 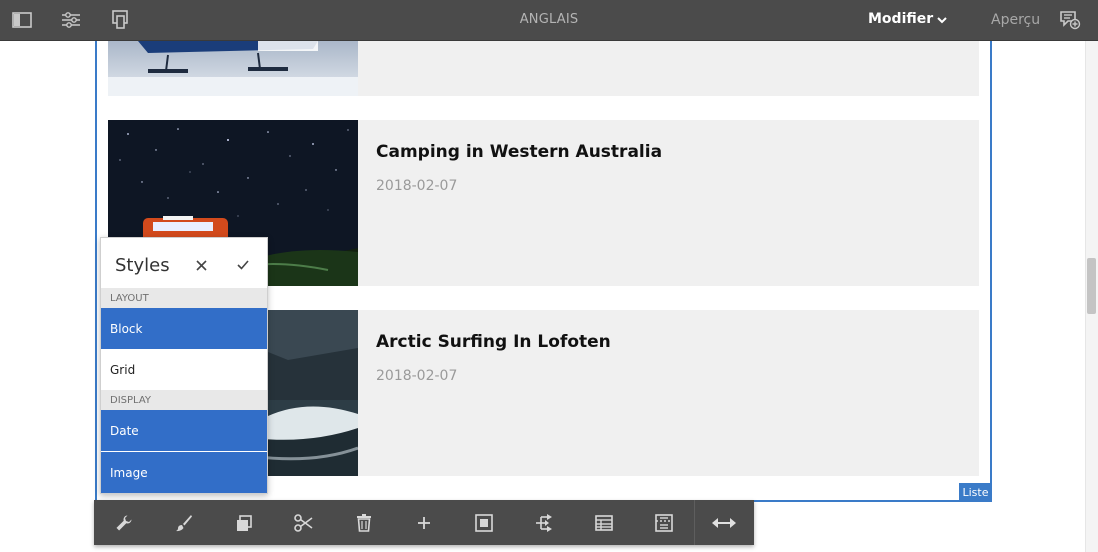 What do you see at coordinates (120, 20) in the screenshot?
I see `emulator-icon` at bounding box center [120, 20].